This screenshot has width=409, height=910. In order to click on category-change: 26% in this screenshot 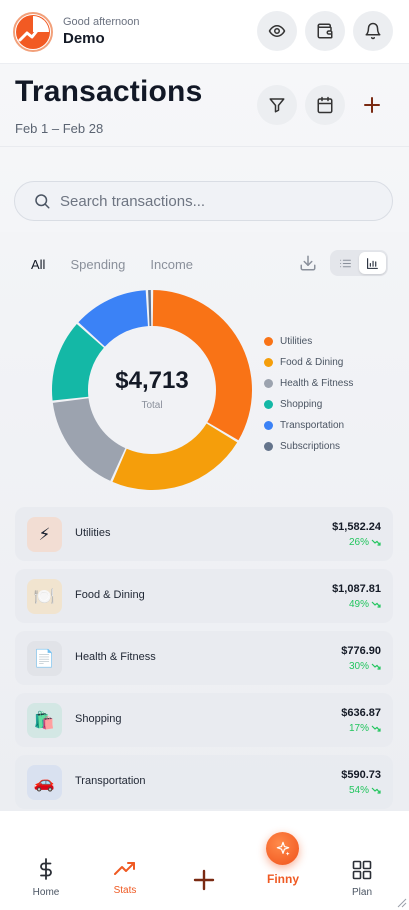, I will do `click(365, 542)`.